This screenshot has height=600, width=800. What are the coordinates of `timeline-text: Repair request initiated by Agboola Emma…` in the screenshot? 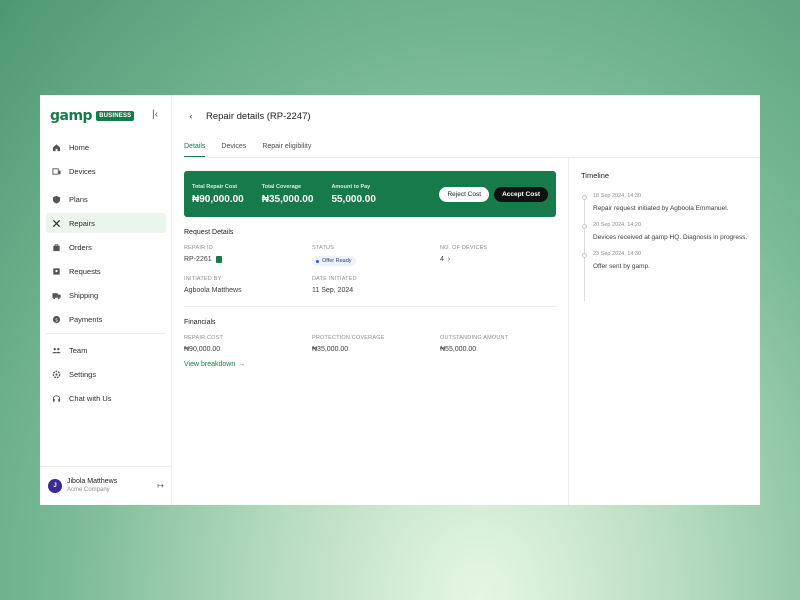 It's located at (661, 208).